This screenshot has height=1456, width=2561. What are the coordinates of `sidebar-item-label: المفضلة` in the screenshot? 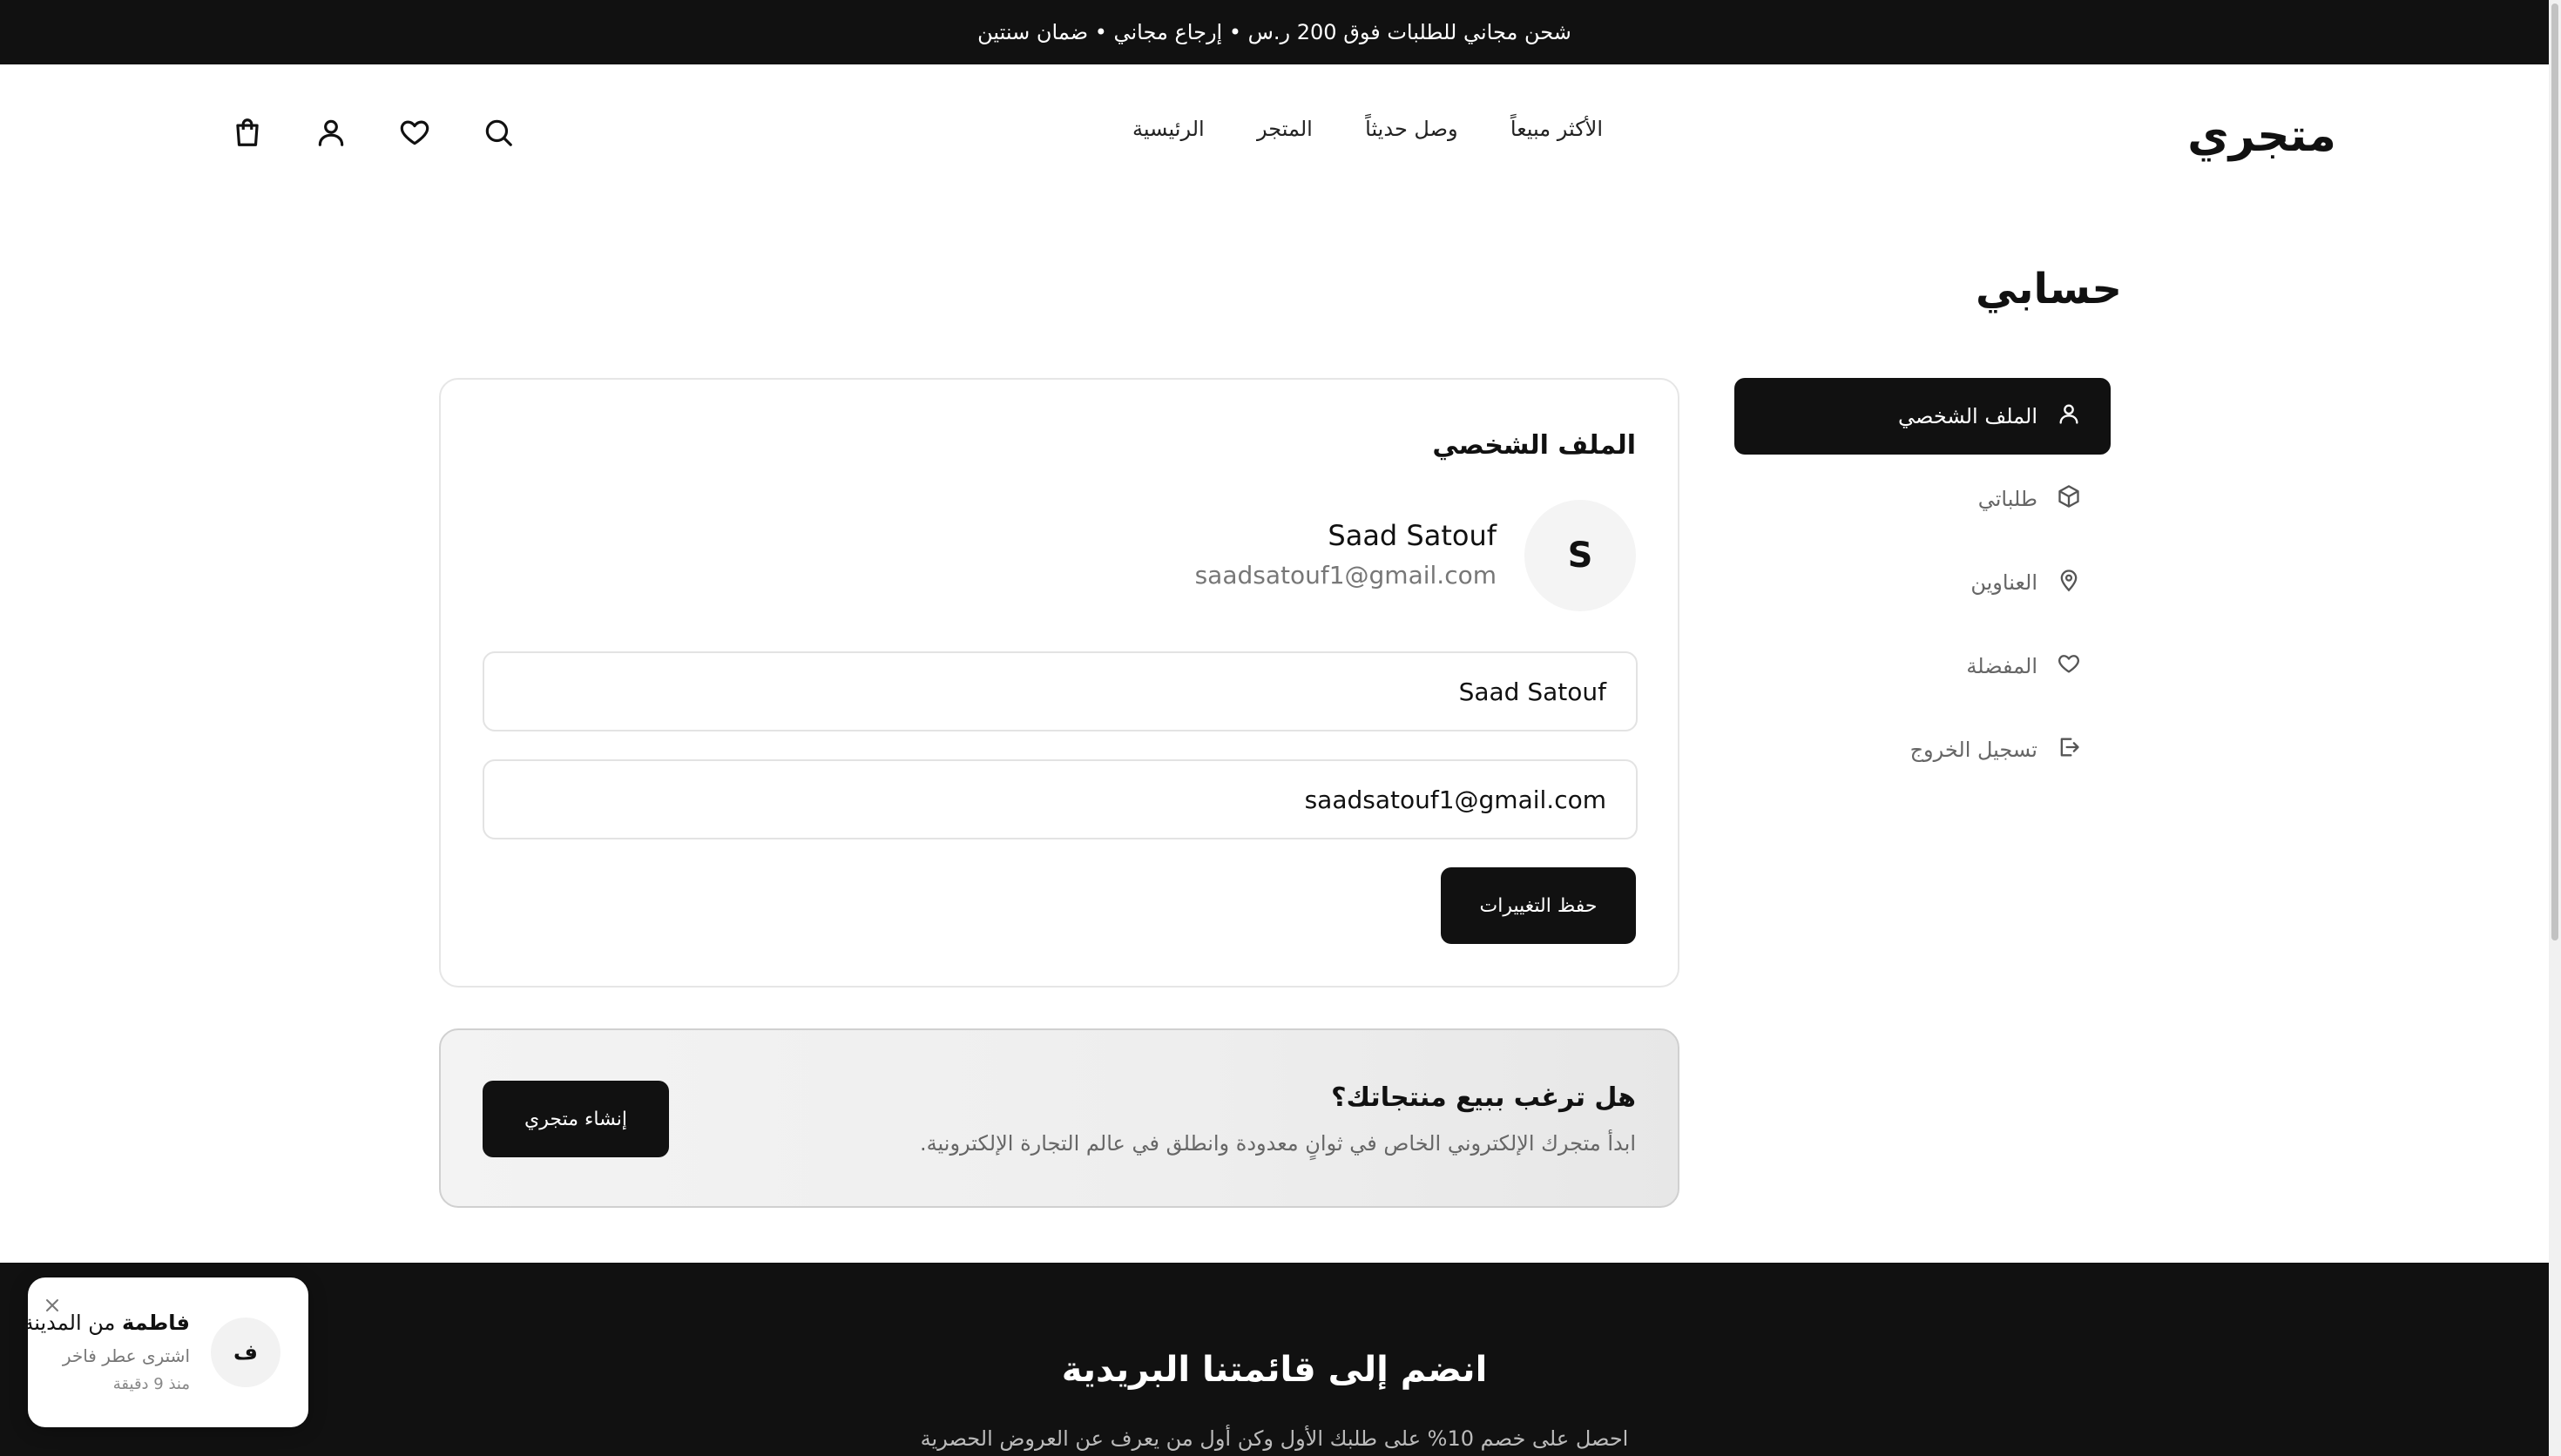 It's located at (2001, 666).